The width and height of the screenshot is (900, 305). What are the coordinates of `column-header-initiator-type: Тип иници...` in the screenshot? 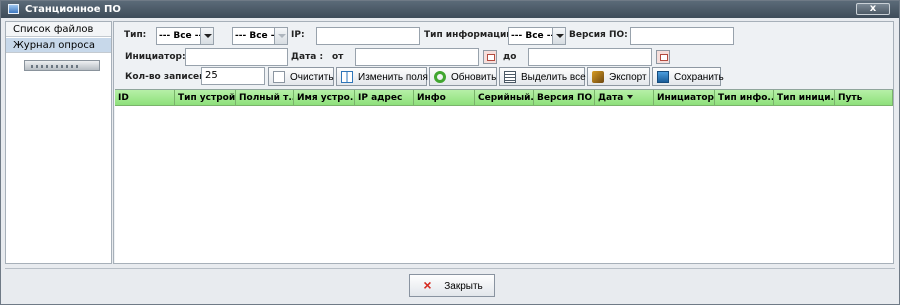 It's located at (804, 98).